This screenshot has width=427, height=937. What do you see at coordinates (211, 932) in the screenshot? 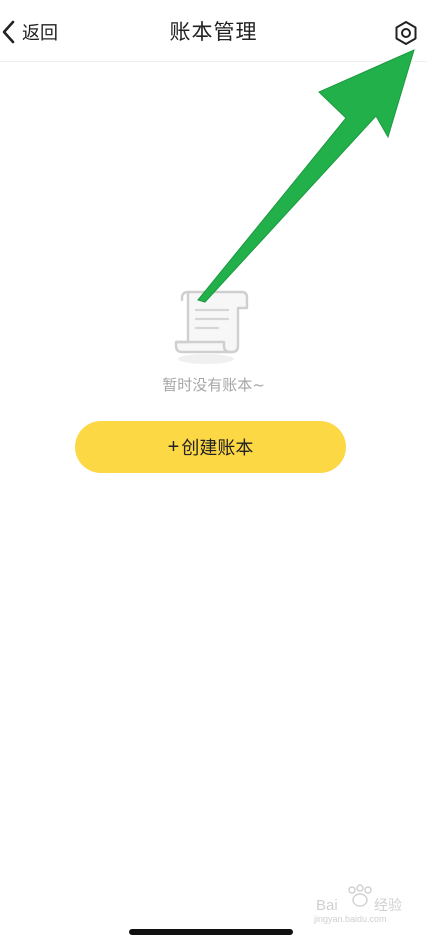
I see `home-indicator` at bounding box center [211, 932].